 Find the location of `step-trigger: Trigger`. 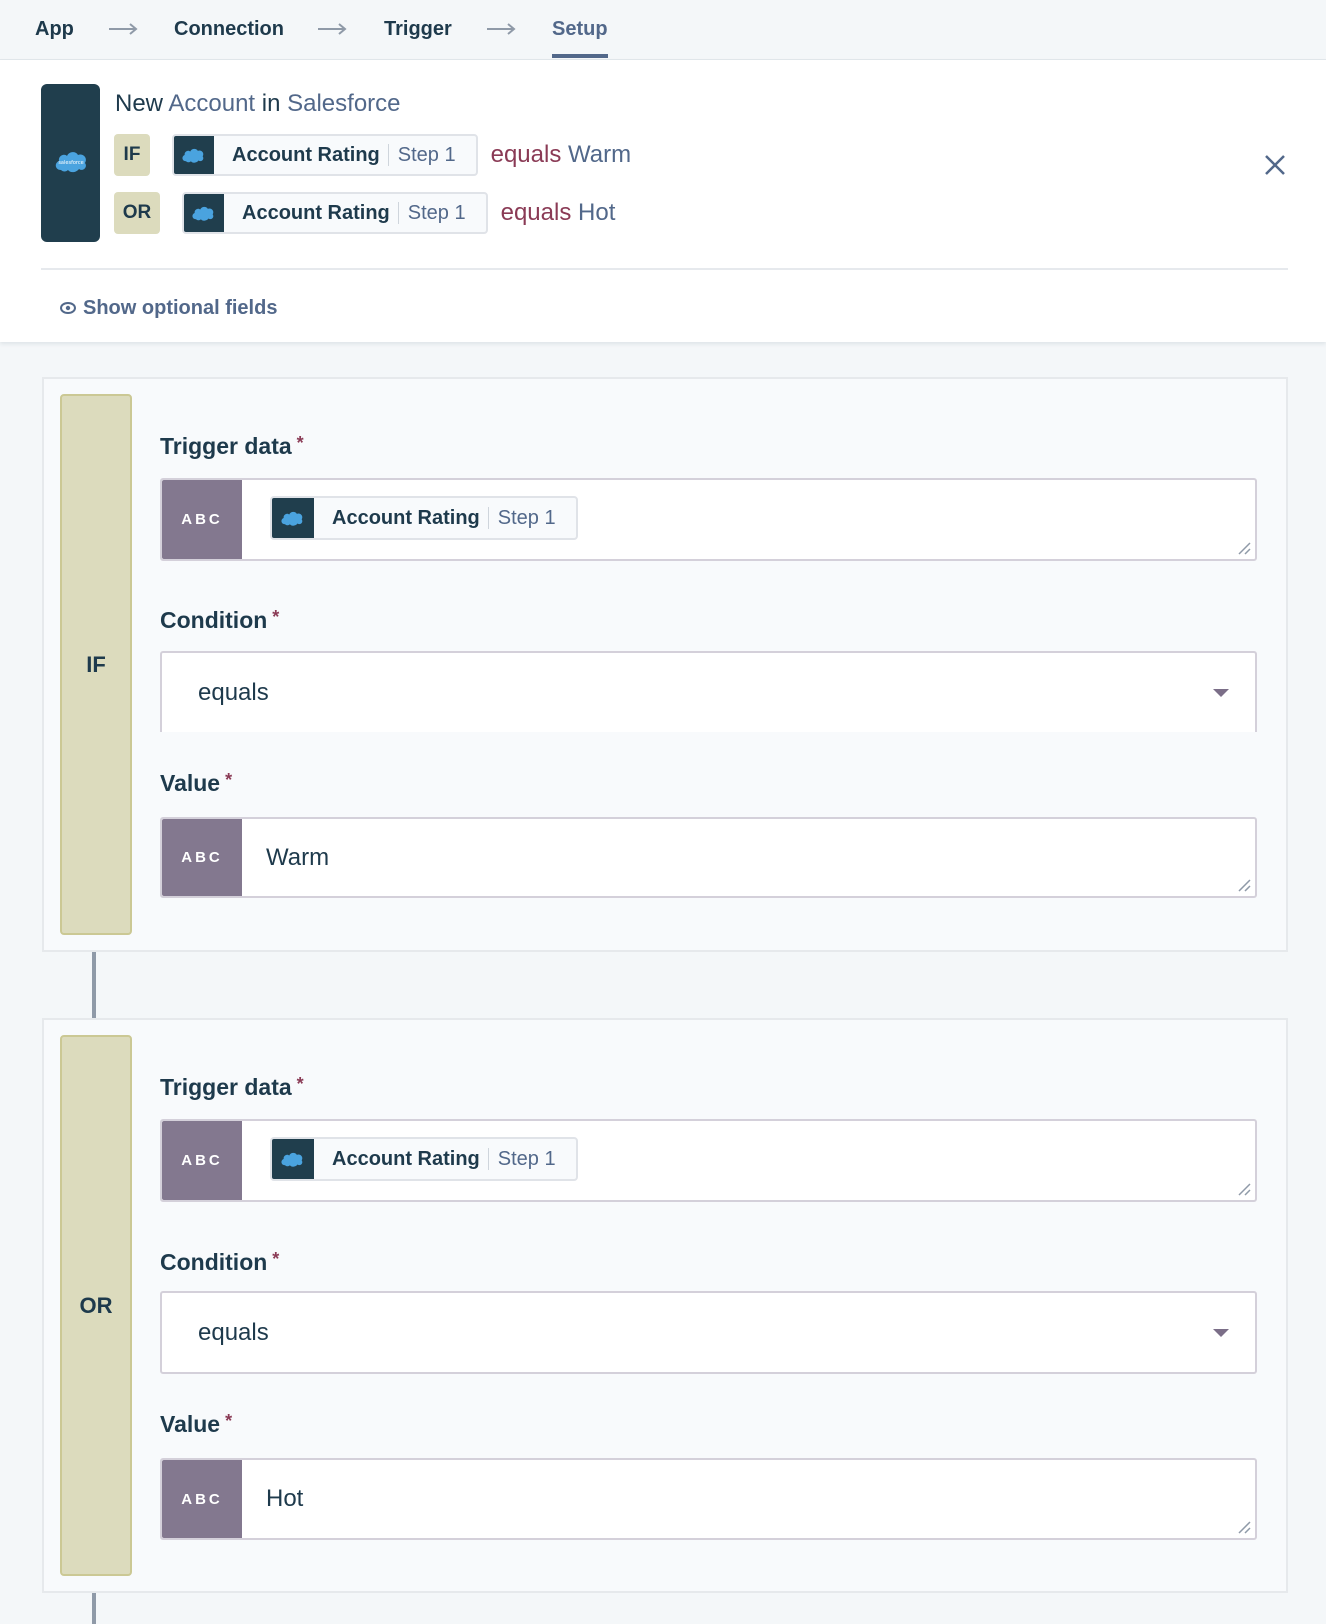

step-trigger: Trigger is located at coordinates (418, 29).